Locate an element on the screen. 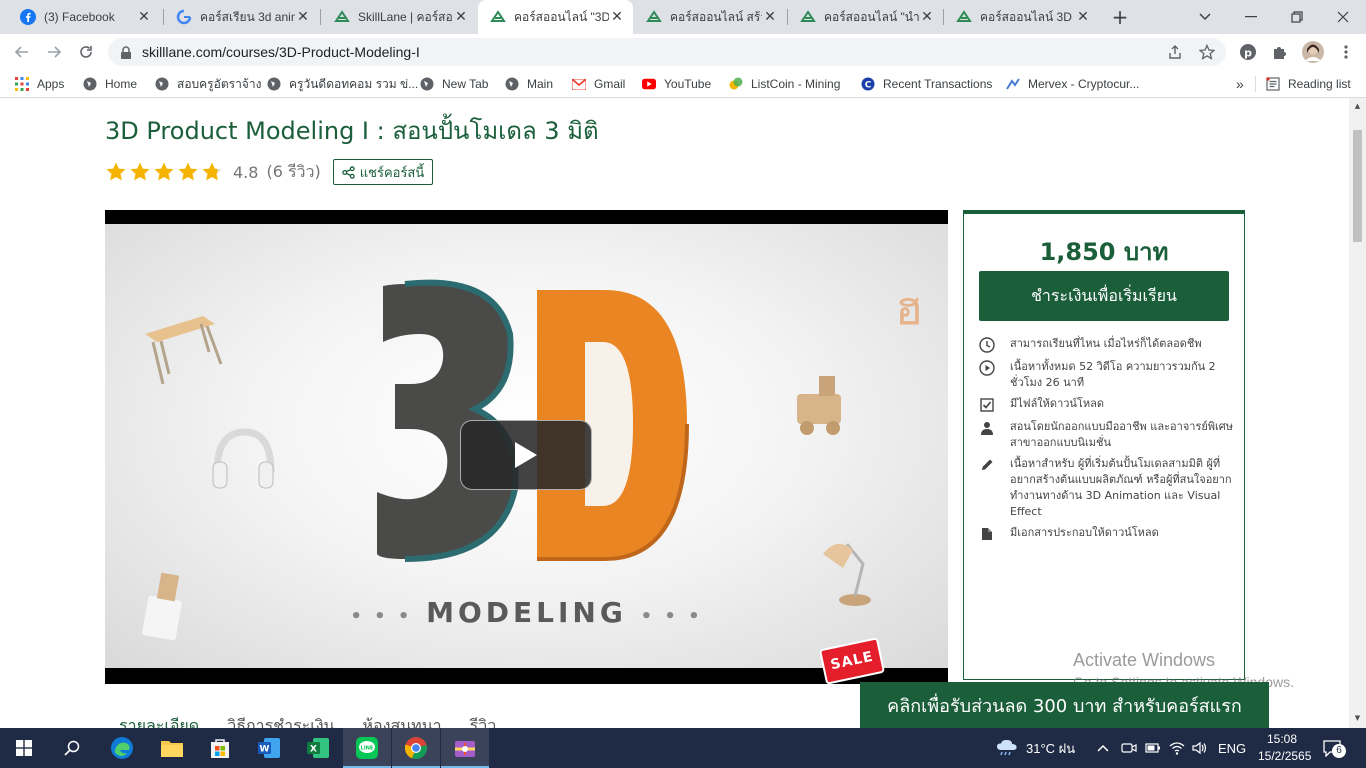 This screenshot has width=1366, height=768. rating-stars is located at coordinates (164, 172).